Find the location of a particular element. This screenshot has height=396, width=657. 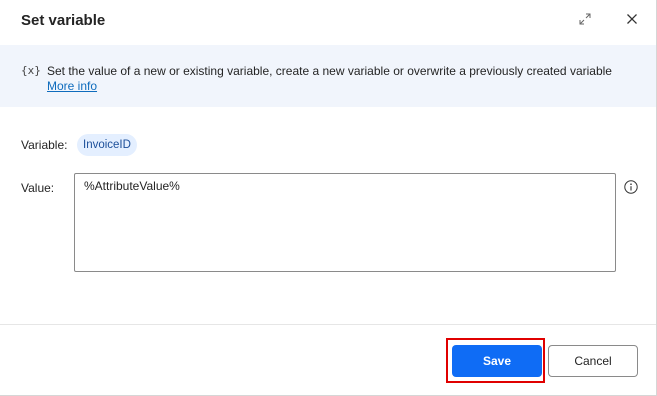

close-icon is located at coordinates (632, 19).